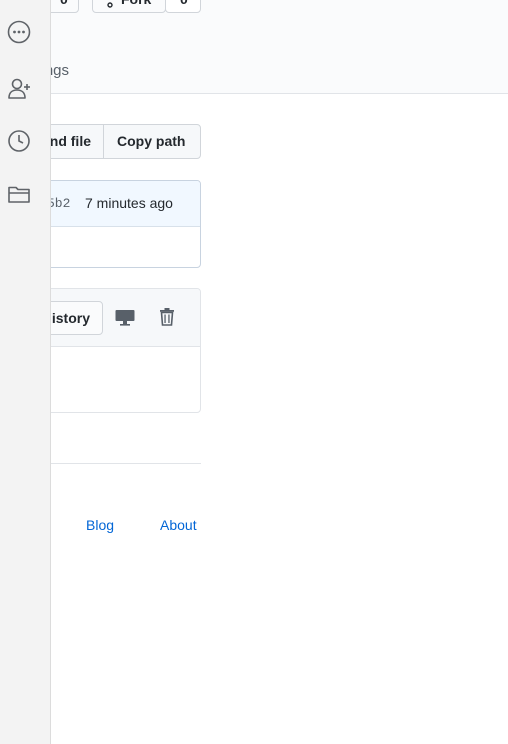  I want to click on footer-link-blog: Blog, so click(100, 525).